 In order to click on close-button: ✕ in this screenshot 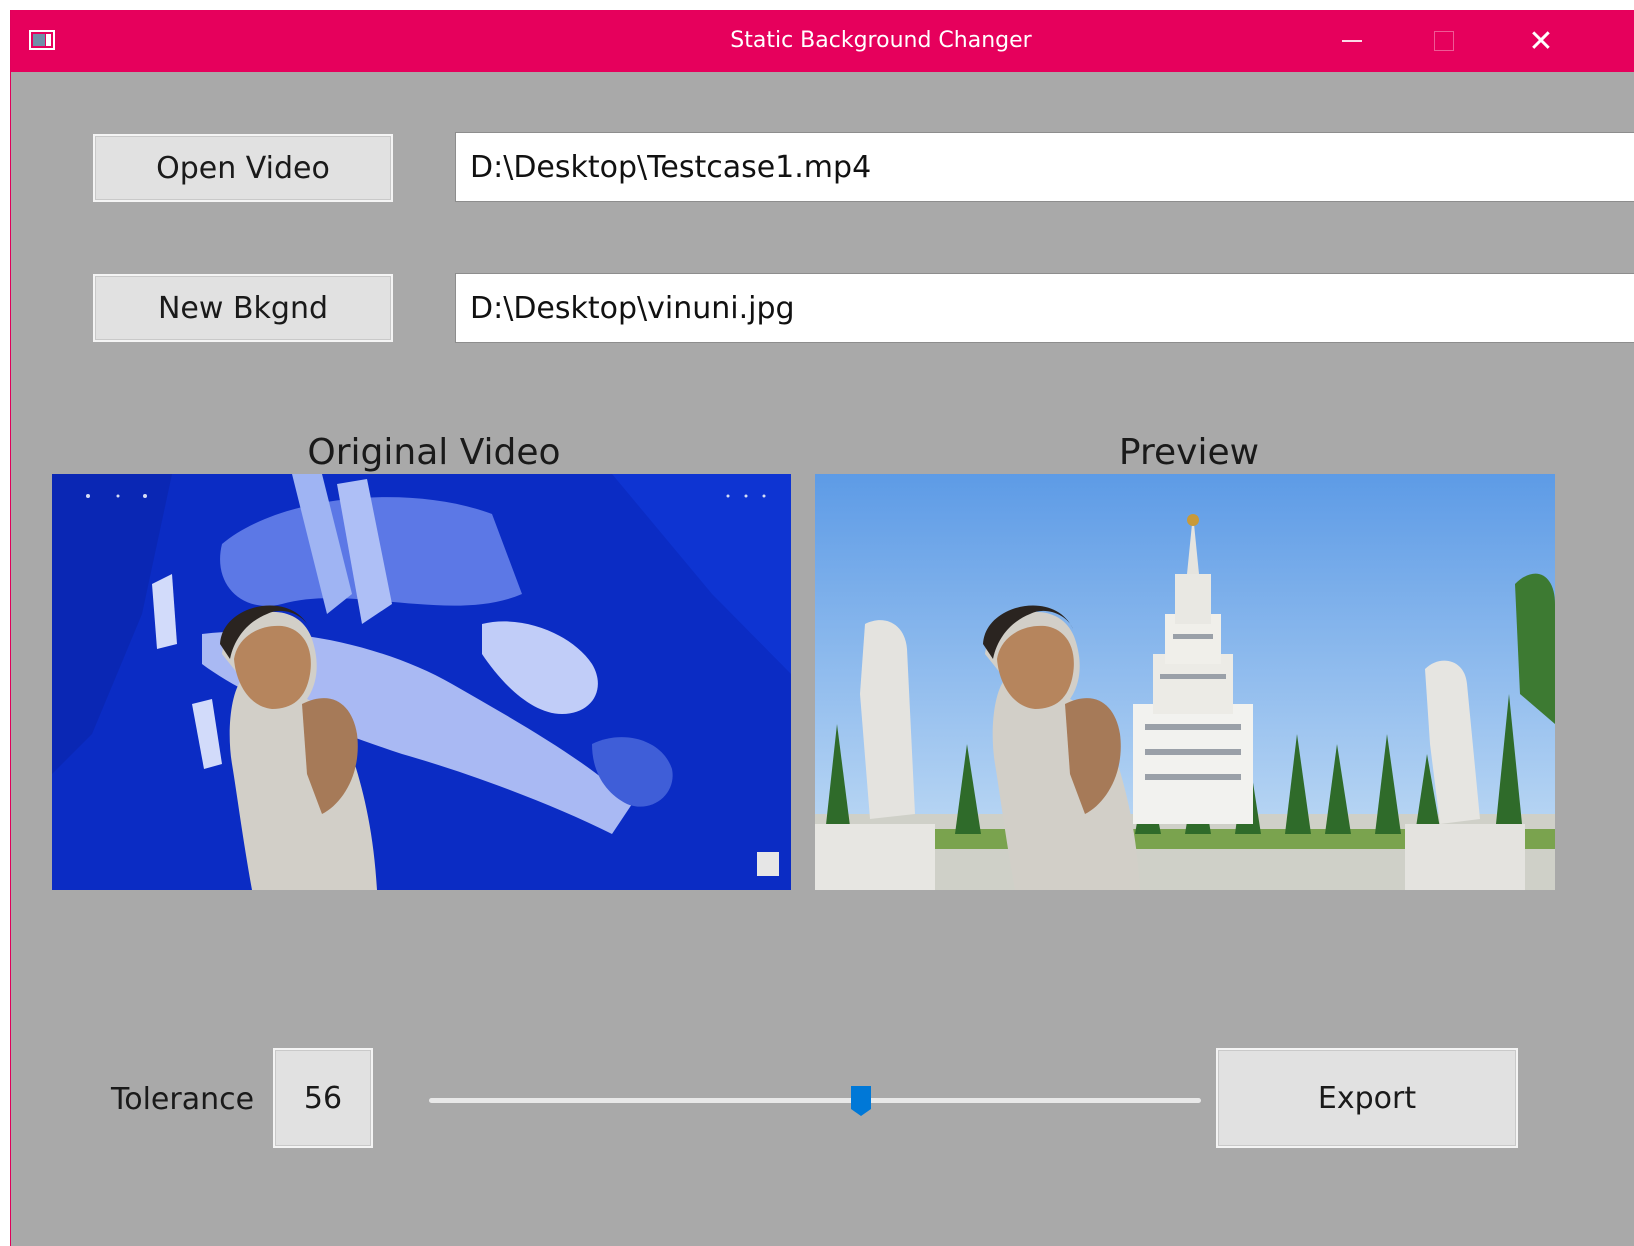, I will do `click(1541, 41)`.